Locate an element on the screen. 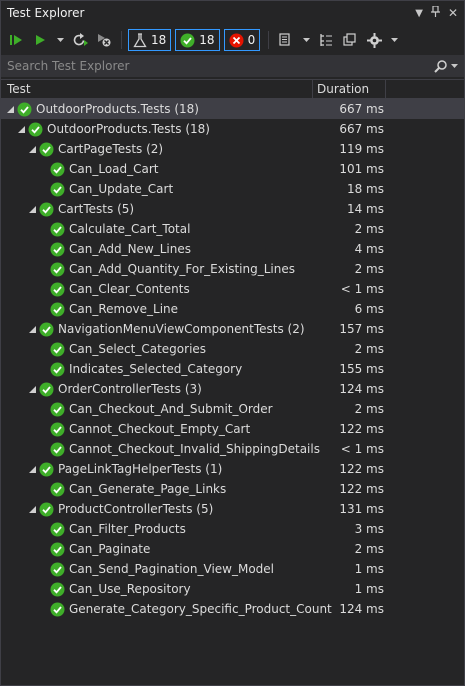 This screenshot has width=465, height=686. test-duration: 131 ms is located at coordinates (361, 509).